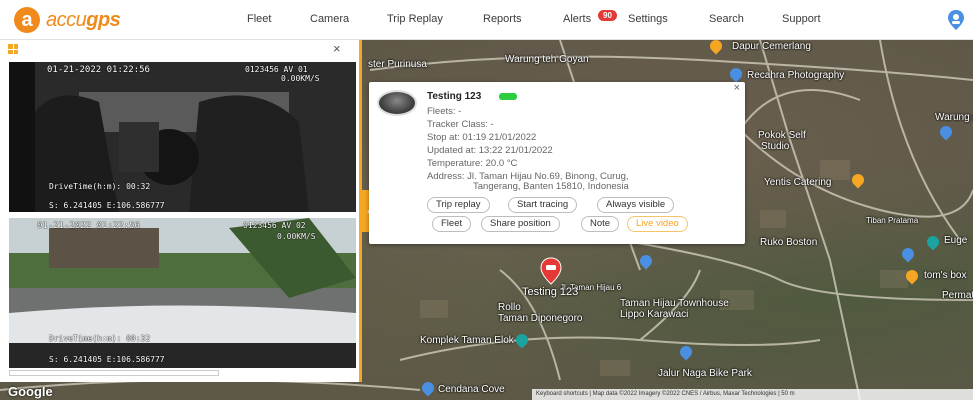  I want to click on logo-text: accugps, so click(83, 20).